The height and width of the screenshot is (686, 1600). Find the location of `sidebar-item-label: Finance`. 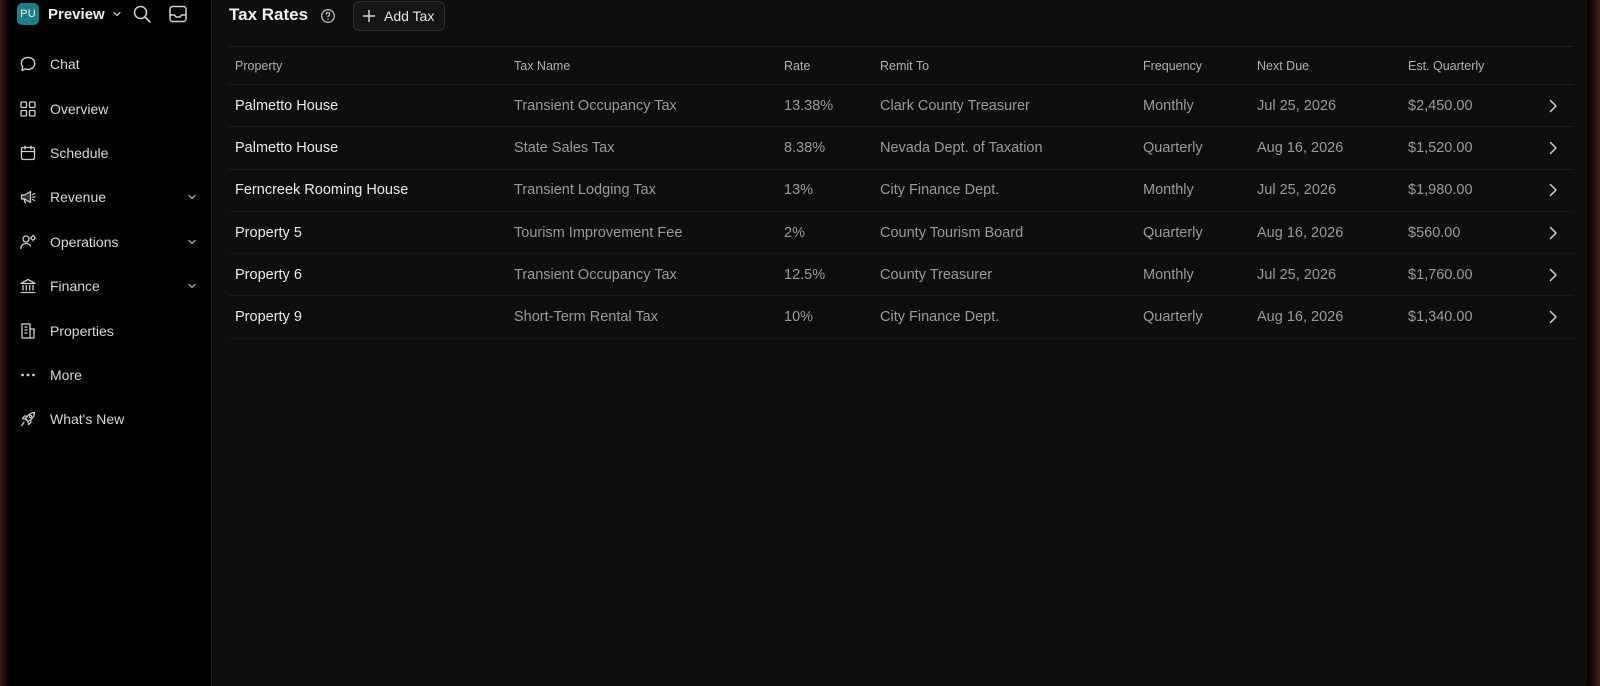

sidebar-item-label: Finance is located at coordinates (75, 286).